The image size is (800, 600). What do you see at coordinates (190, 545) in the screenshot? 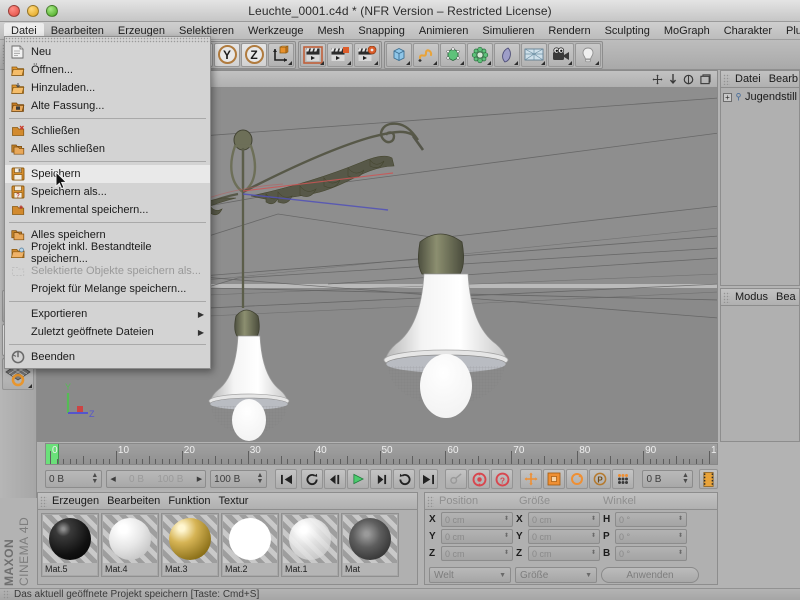
I see `material-swatch: Mat.3` at bounding box center [190, 545].